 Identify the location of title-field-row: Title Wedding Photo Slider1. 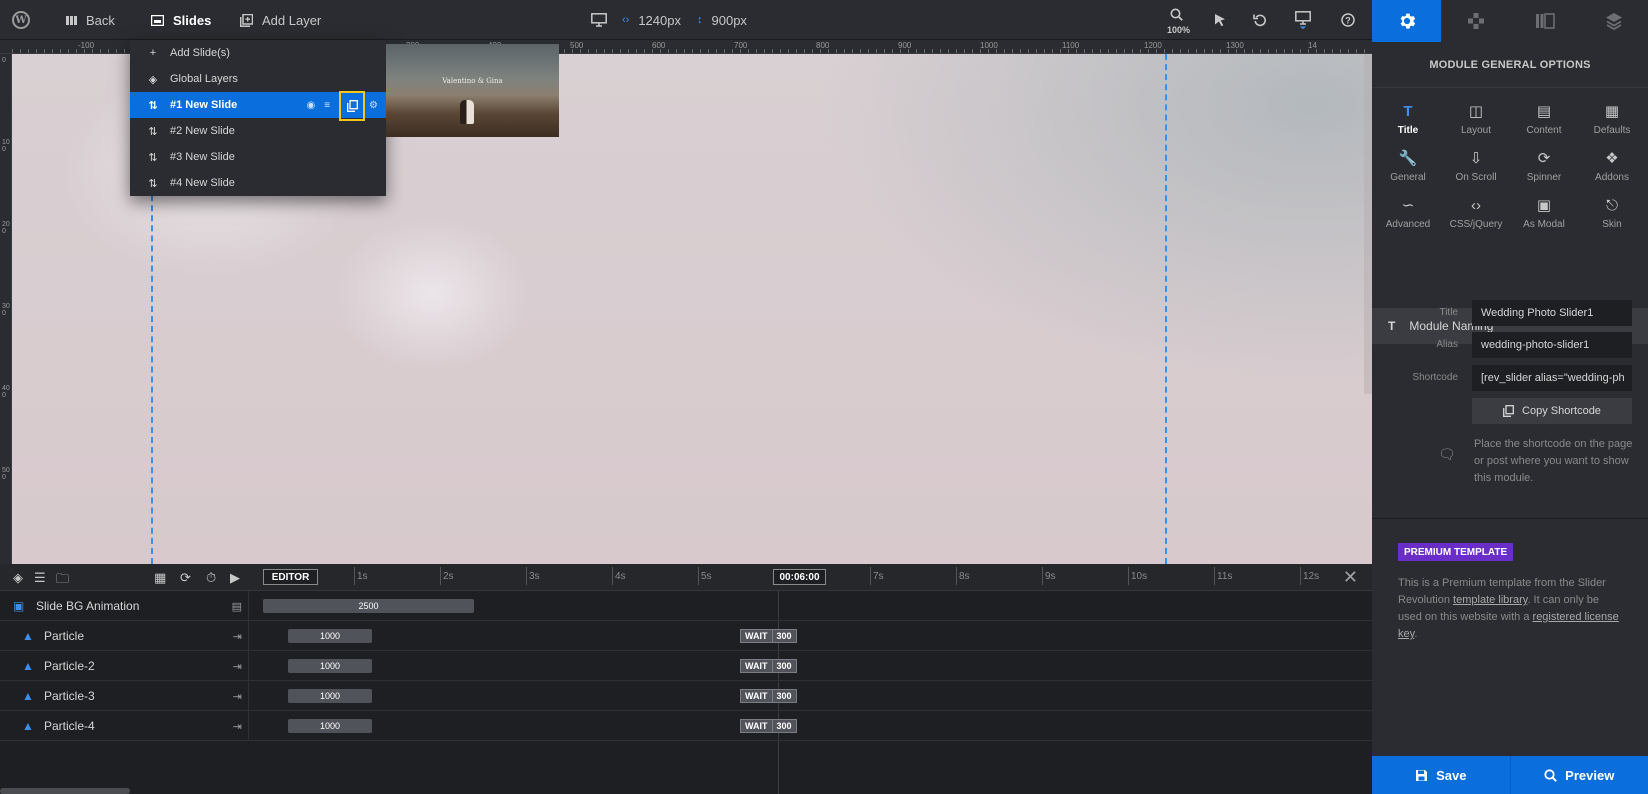
(1510, 313).